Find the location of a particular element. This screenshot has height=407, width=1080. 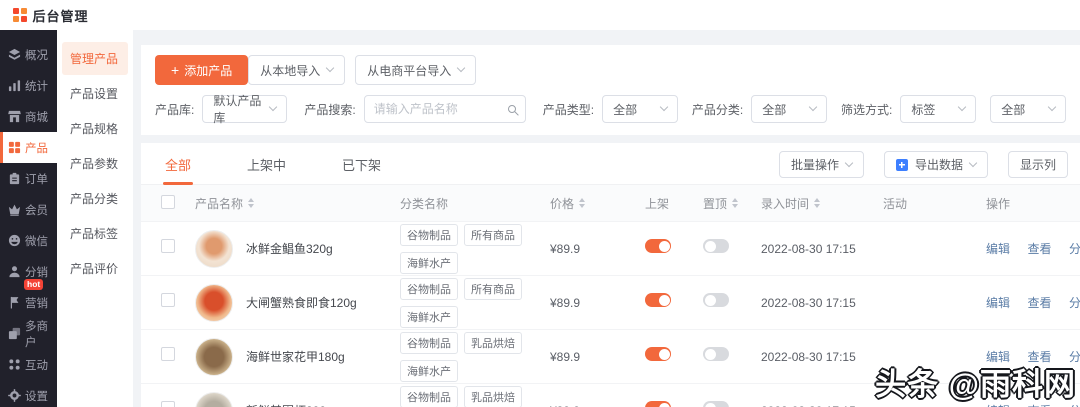

products-icon is located at coordinates (14, 147).